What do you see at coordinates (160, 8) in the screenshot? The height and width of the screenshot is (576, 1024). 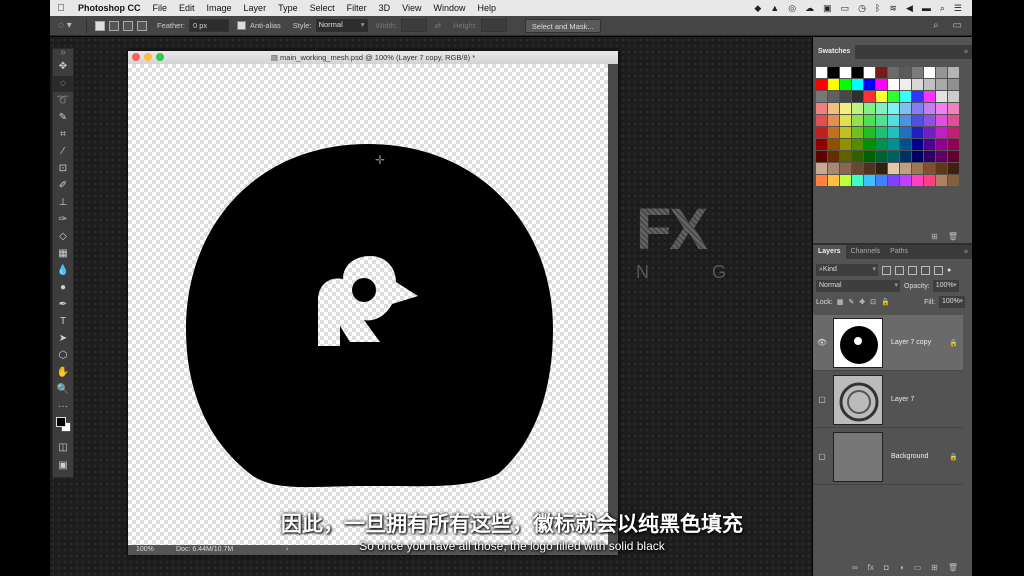 I see `menu-file: File` at bounding box center [160, 8].